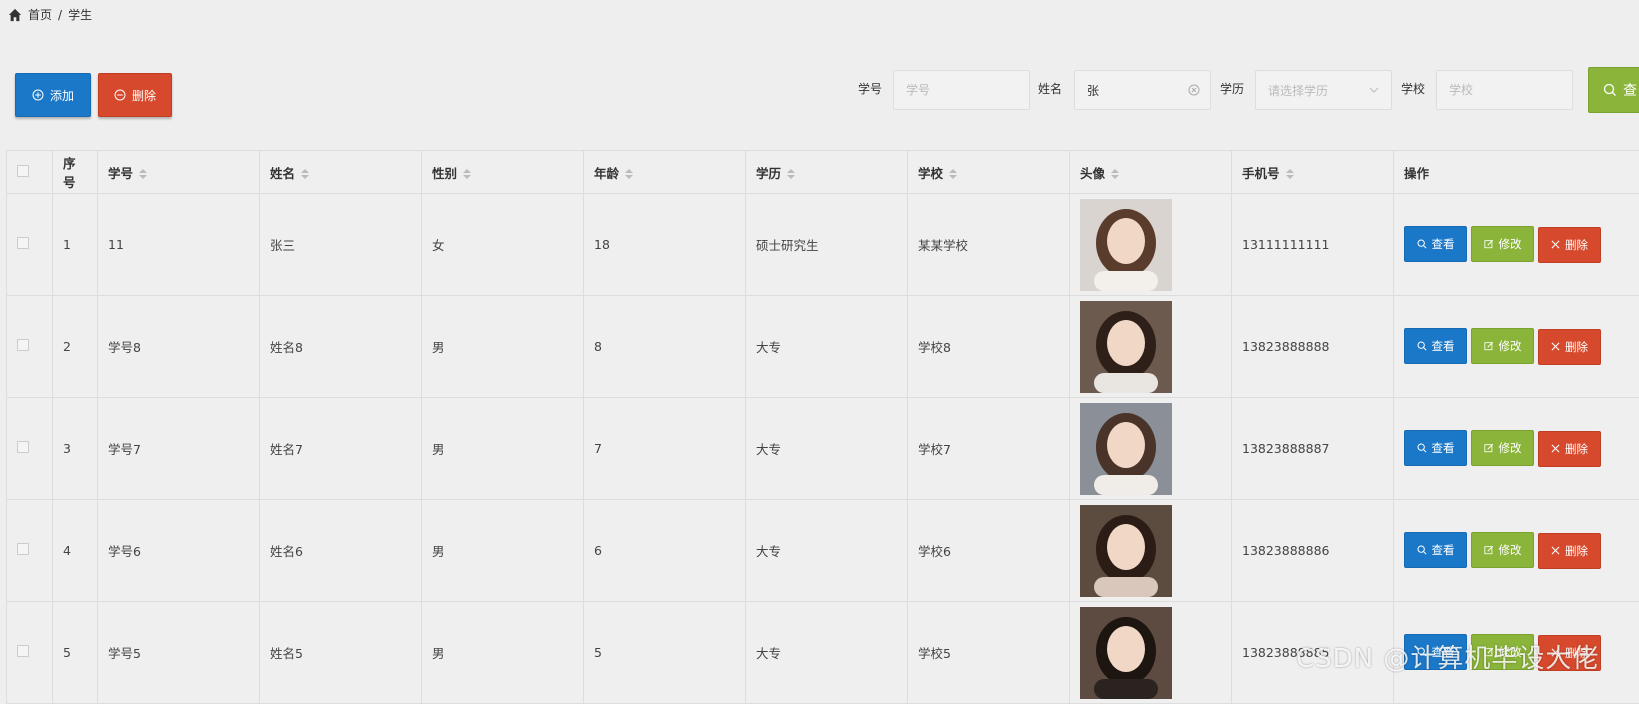 The height and width of the screenshot is (704, 1639). I want to click on header-actions-label: 操作, so click(1416, 173).